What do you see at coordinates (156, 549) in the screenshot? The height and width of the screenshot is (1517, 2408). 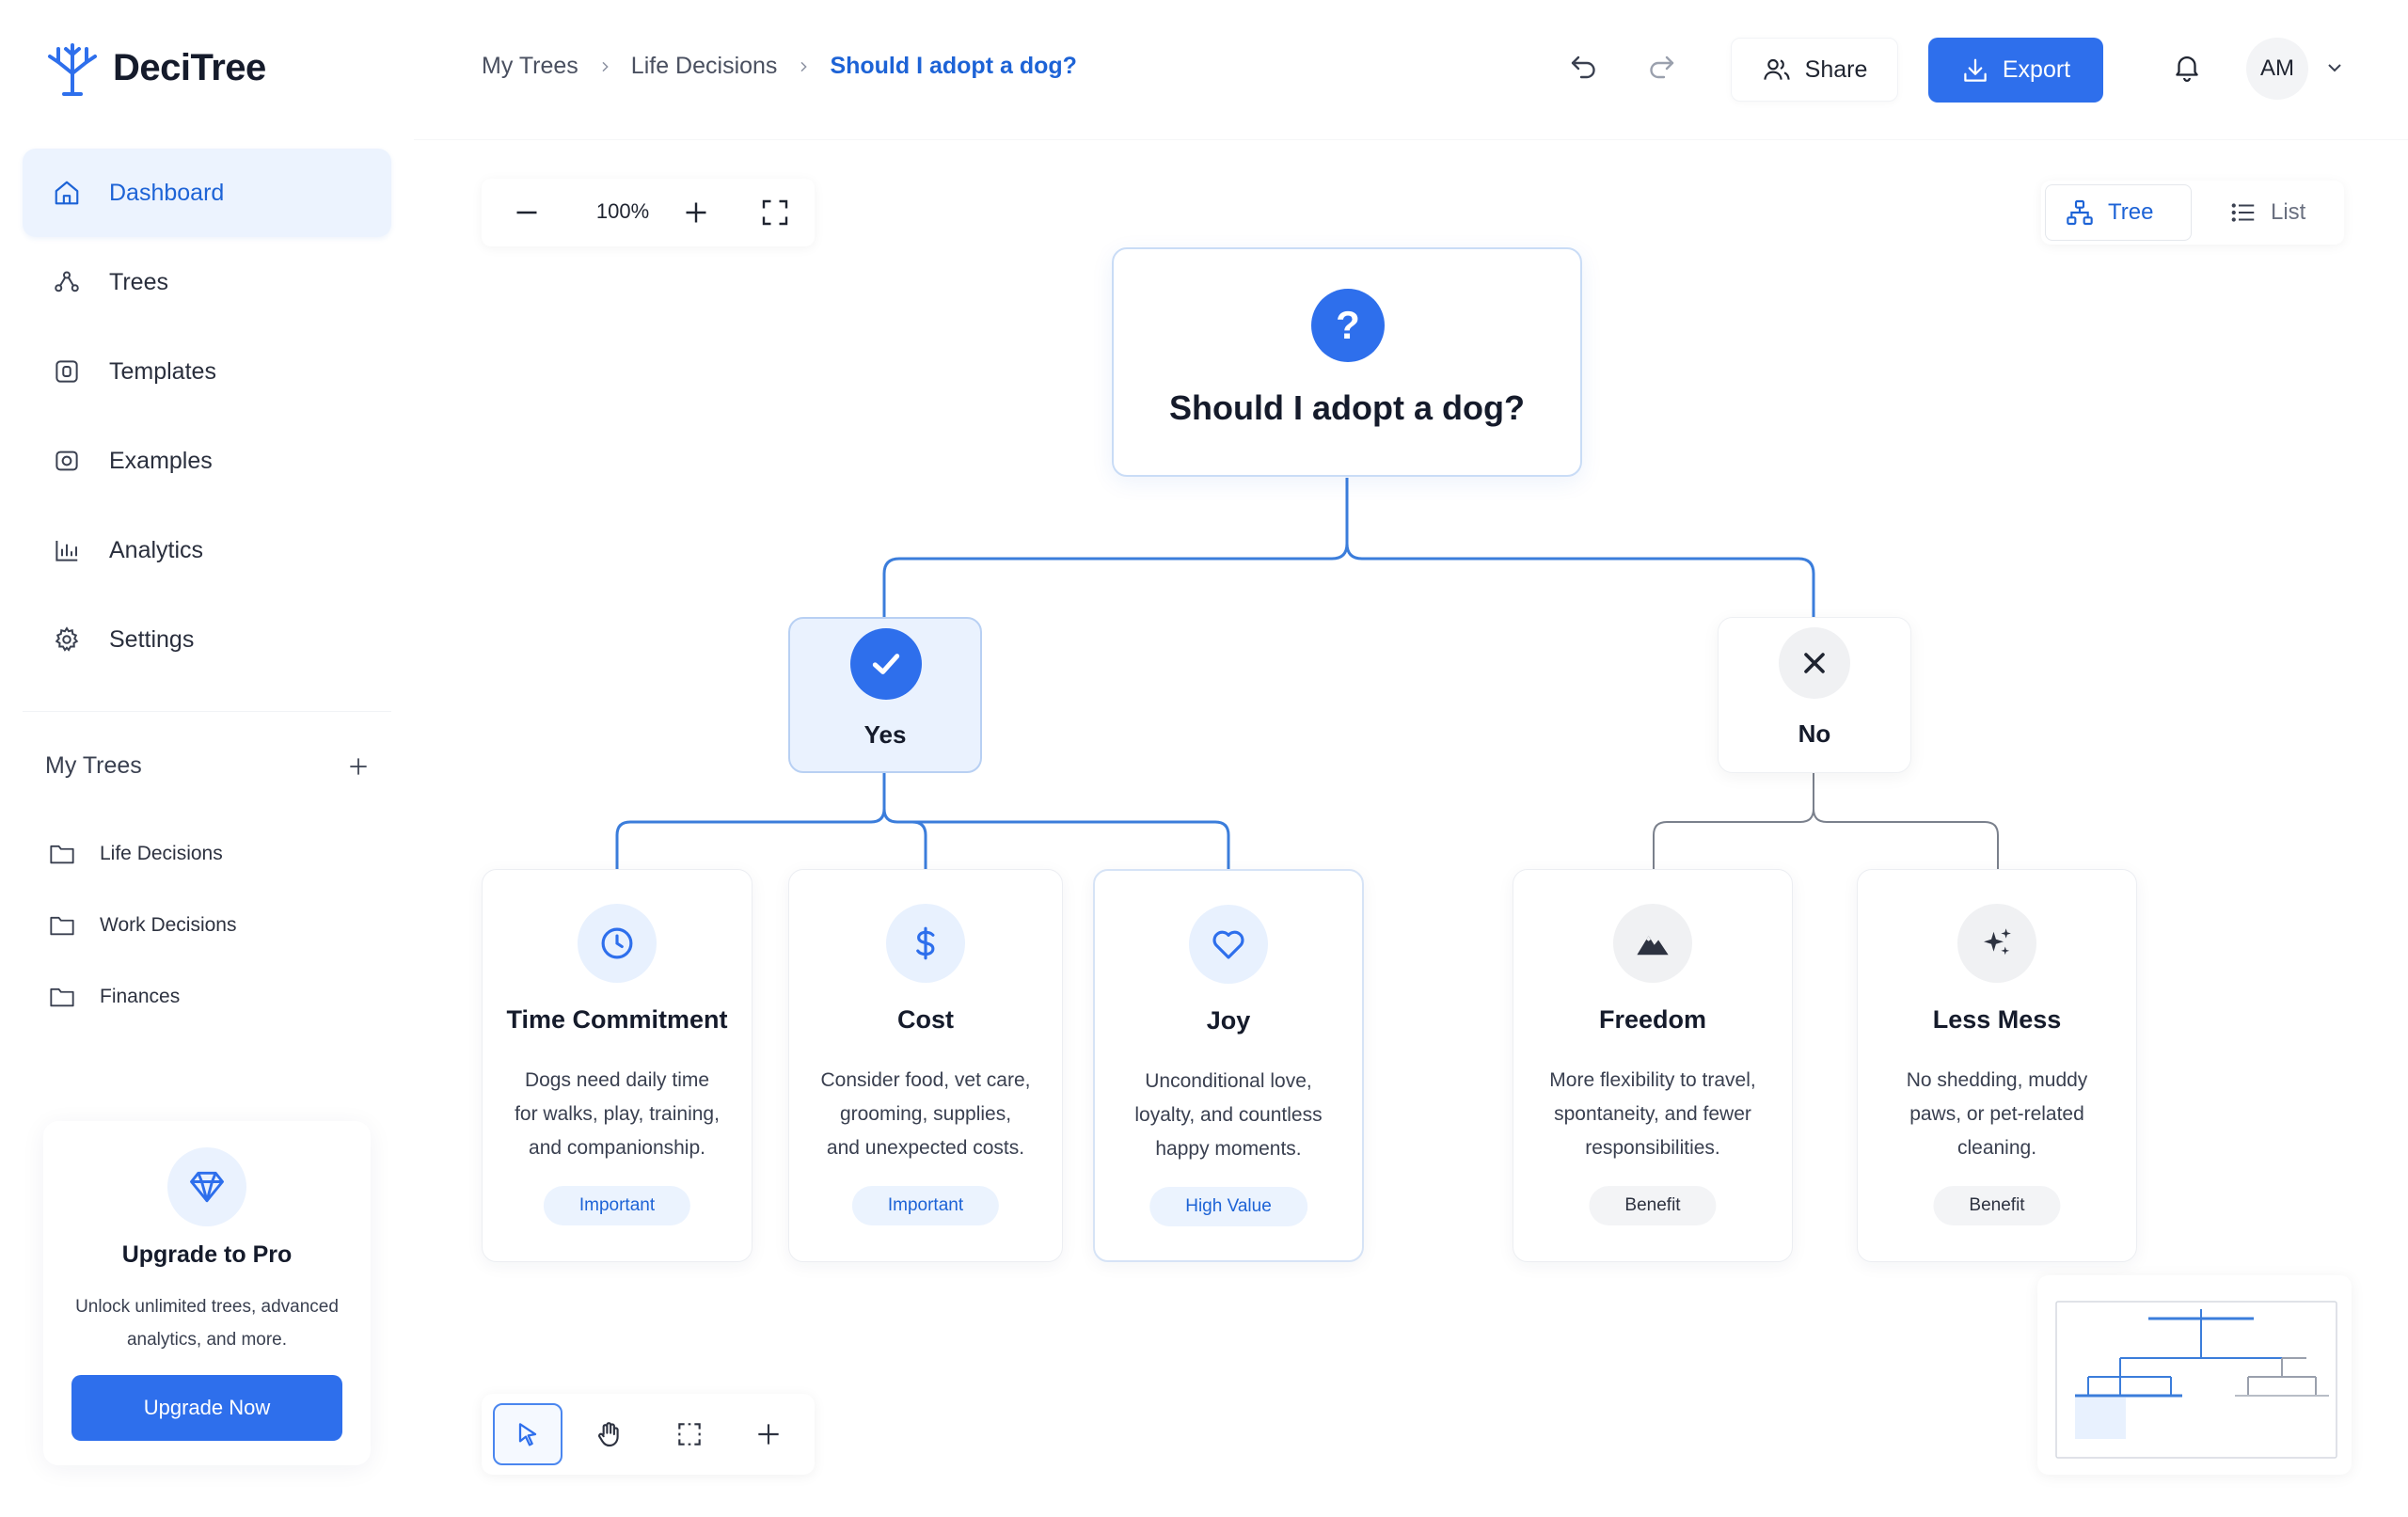 I see `nav-item-label: Analytics` at bounding box center [156, 549].